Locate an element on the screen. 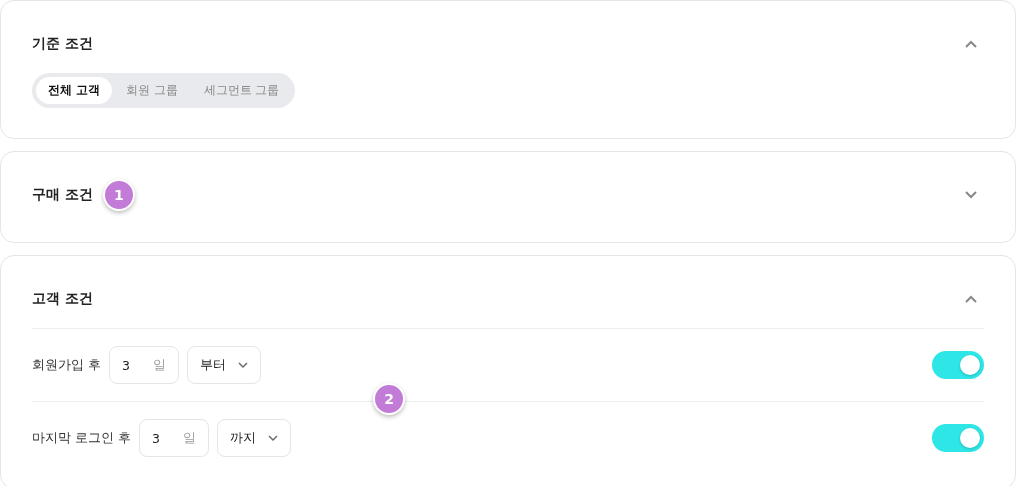 The image size is (1016, 486). range-dropdown: 부터 is located at coordinates (224, 365).